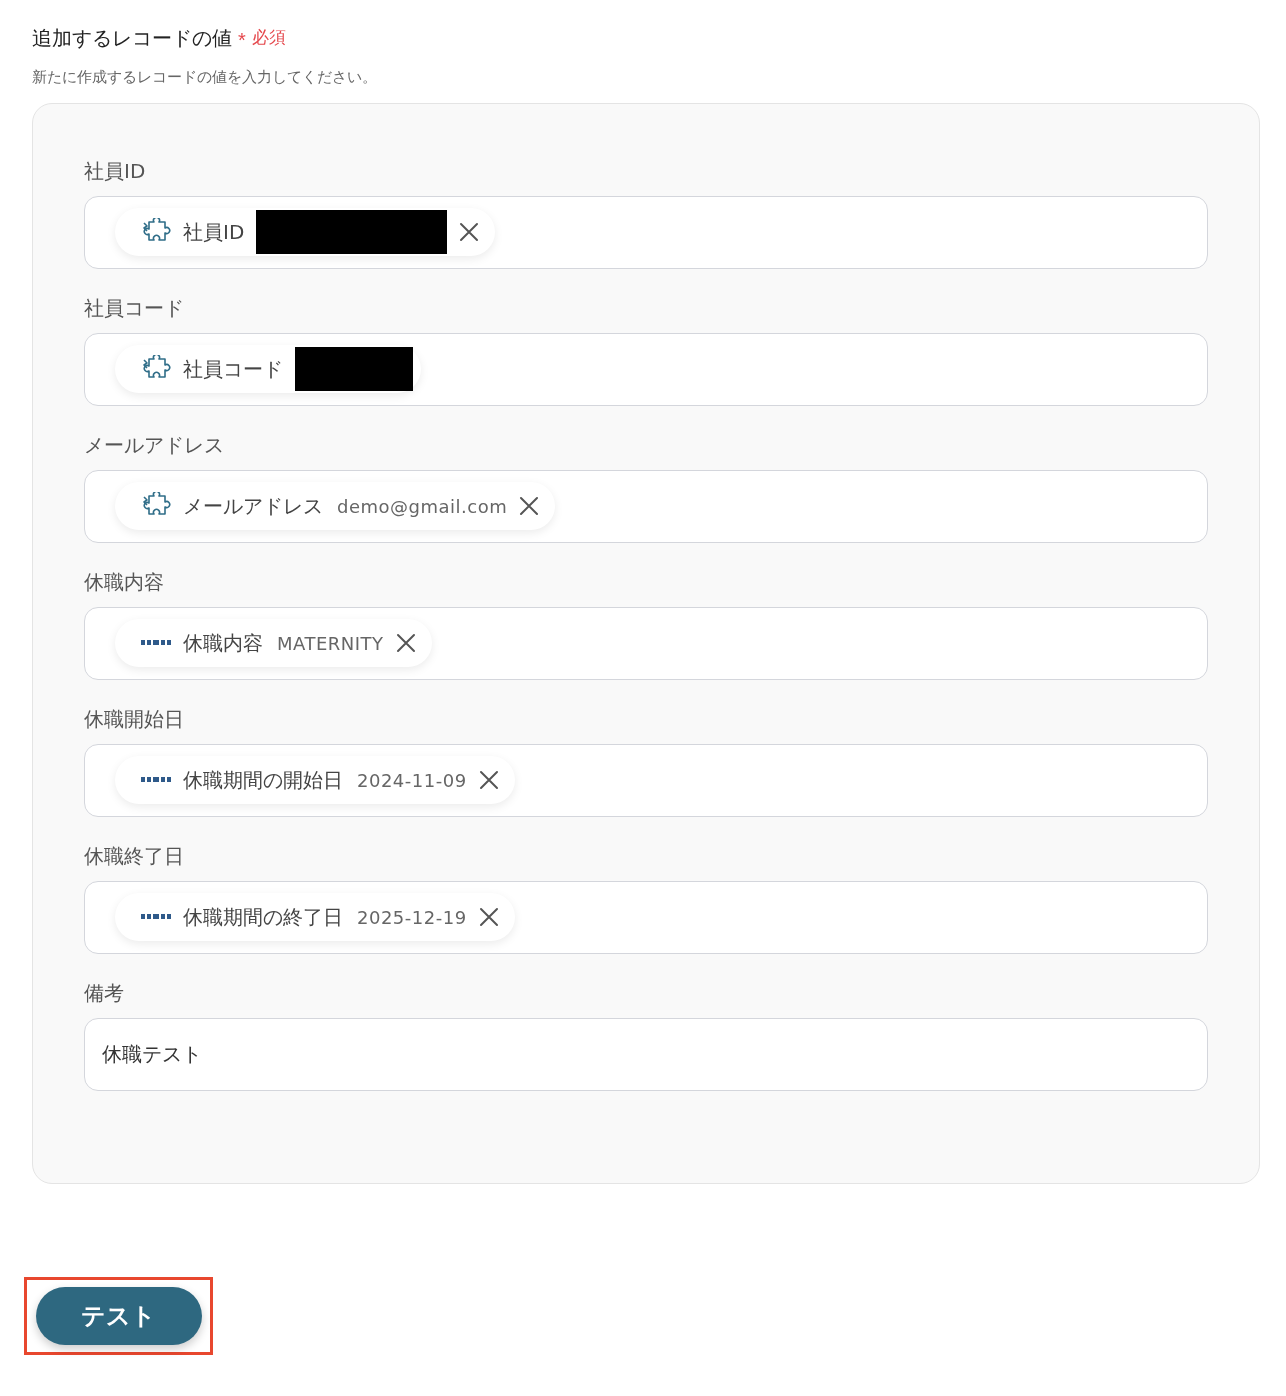 Image resolution: width=1286 pixels, height=1396 pixels. Describe the element at coordinates (132, 38) in the screenshot. I see `section-title: 追加するレコードの値` at that location.